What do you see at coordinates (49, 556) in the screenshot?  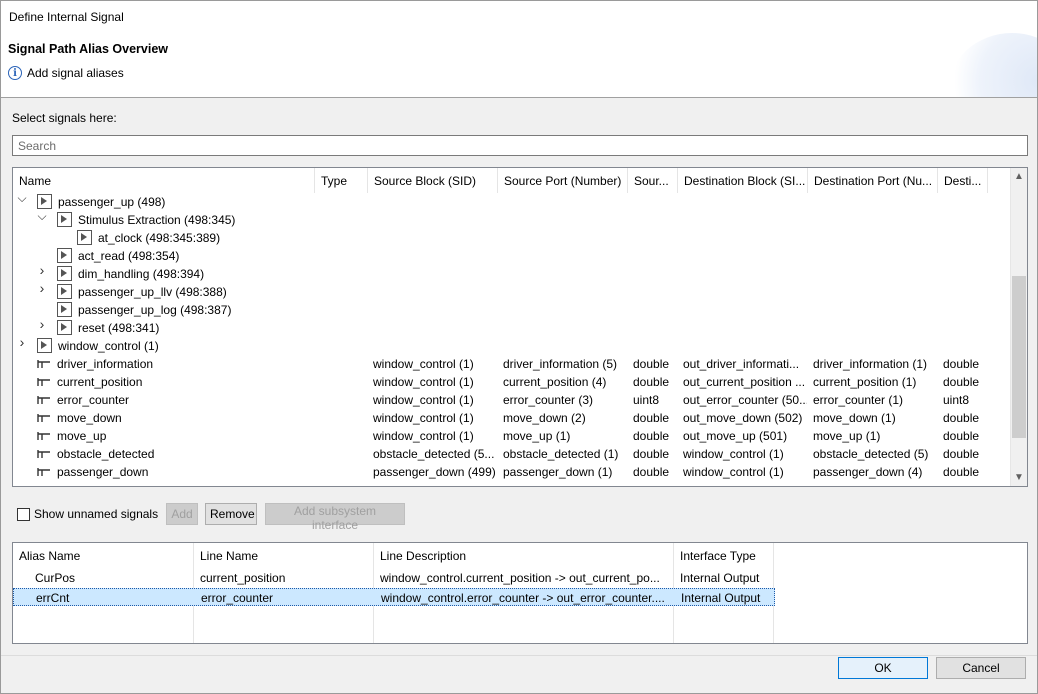 I see `alias-column-header: Alias Name` at bounding box center [49, 556].